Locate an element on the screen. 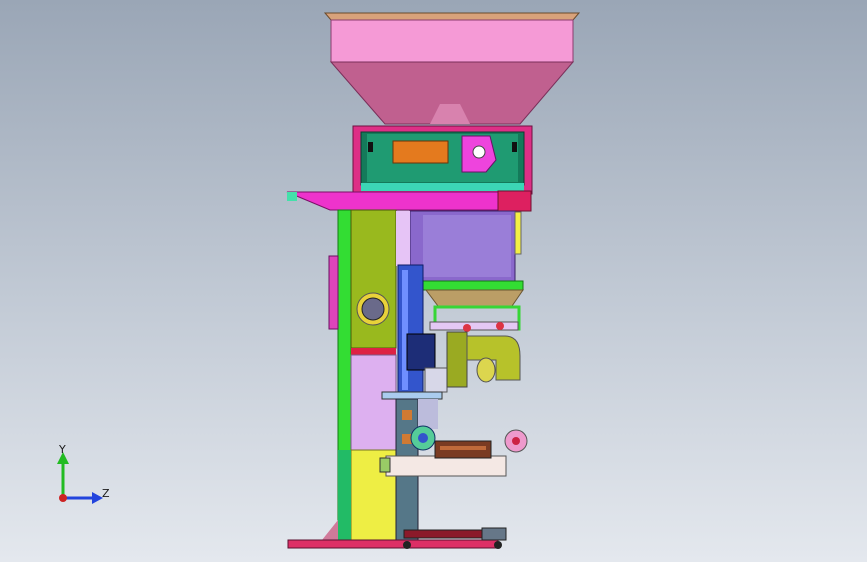 The width and height of the screenshot is (867, 562). coordinate-triad is located at coordinates (80, 478).